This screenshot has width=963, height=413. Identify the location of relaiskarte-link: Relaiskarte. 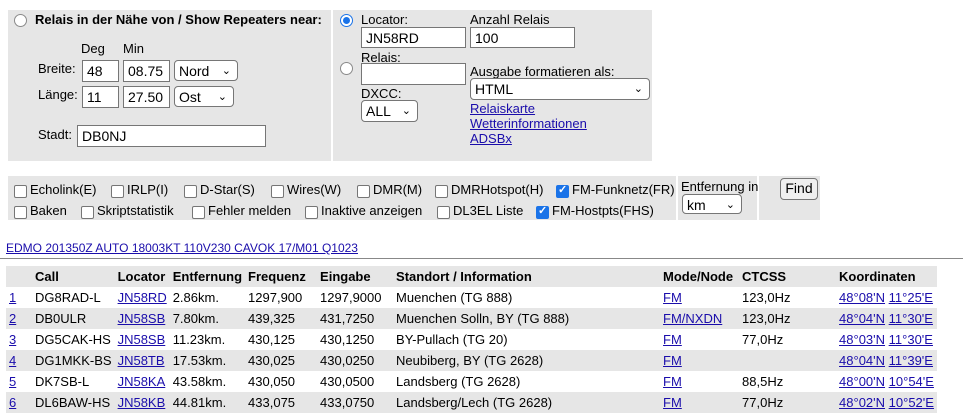
(502, 108).